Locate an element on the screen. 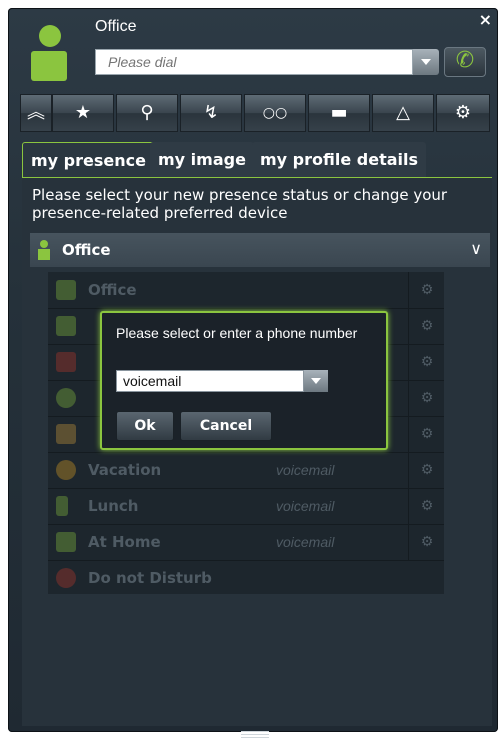 Image resolution: width=499 pixels, height=739 pixels. dial-input is located at coordinates (254, 62).